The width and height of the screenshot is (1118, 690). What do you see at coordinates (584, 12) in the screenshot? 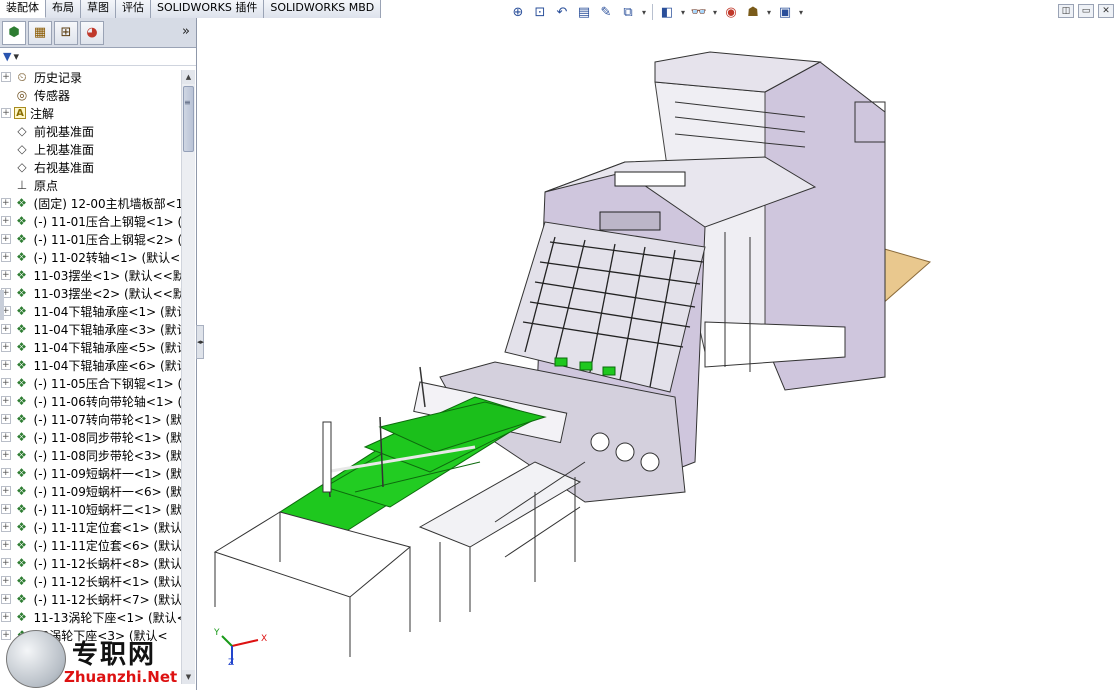
I see `section-view-icon: ▤` at bounding box center [584, 12].